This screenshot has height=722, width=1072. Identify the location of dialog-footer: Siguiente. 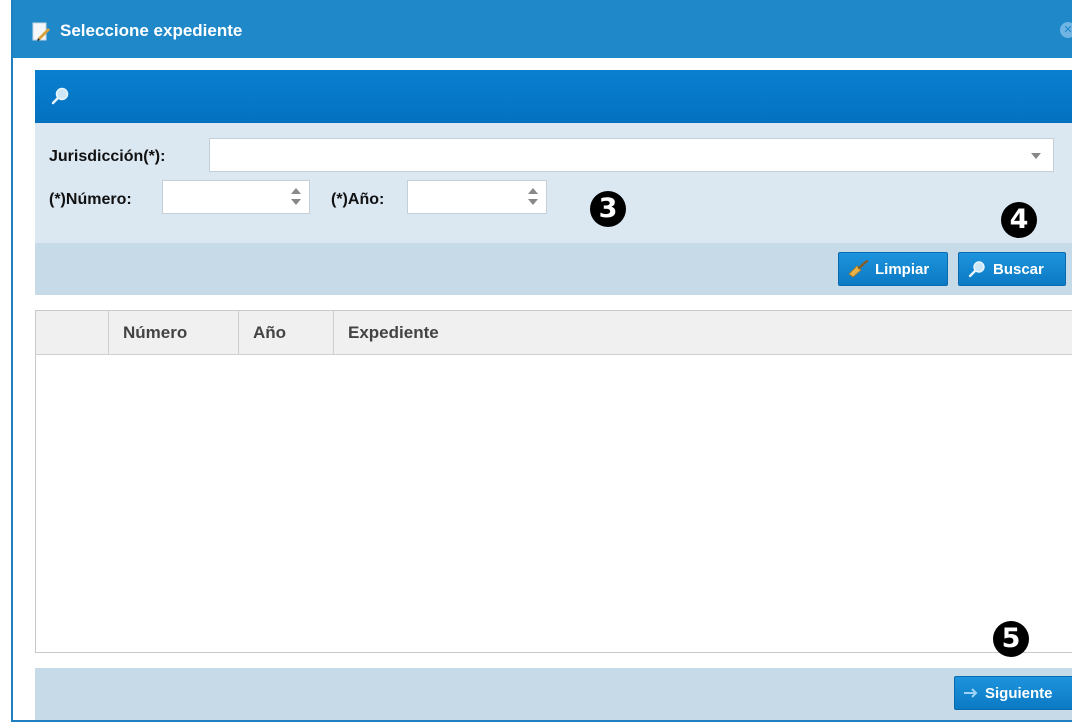
(553, 694).